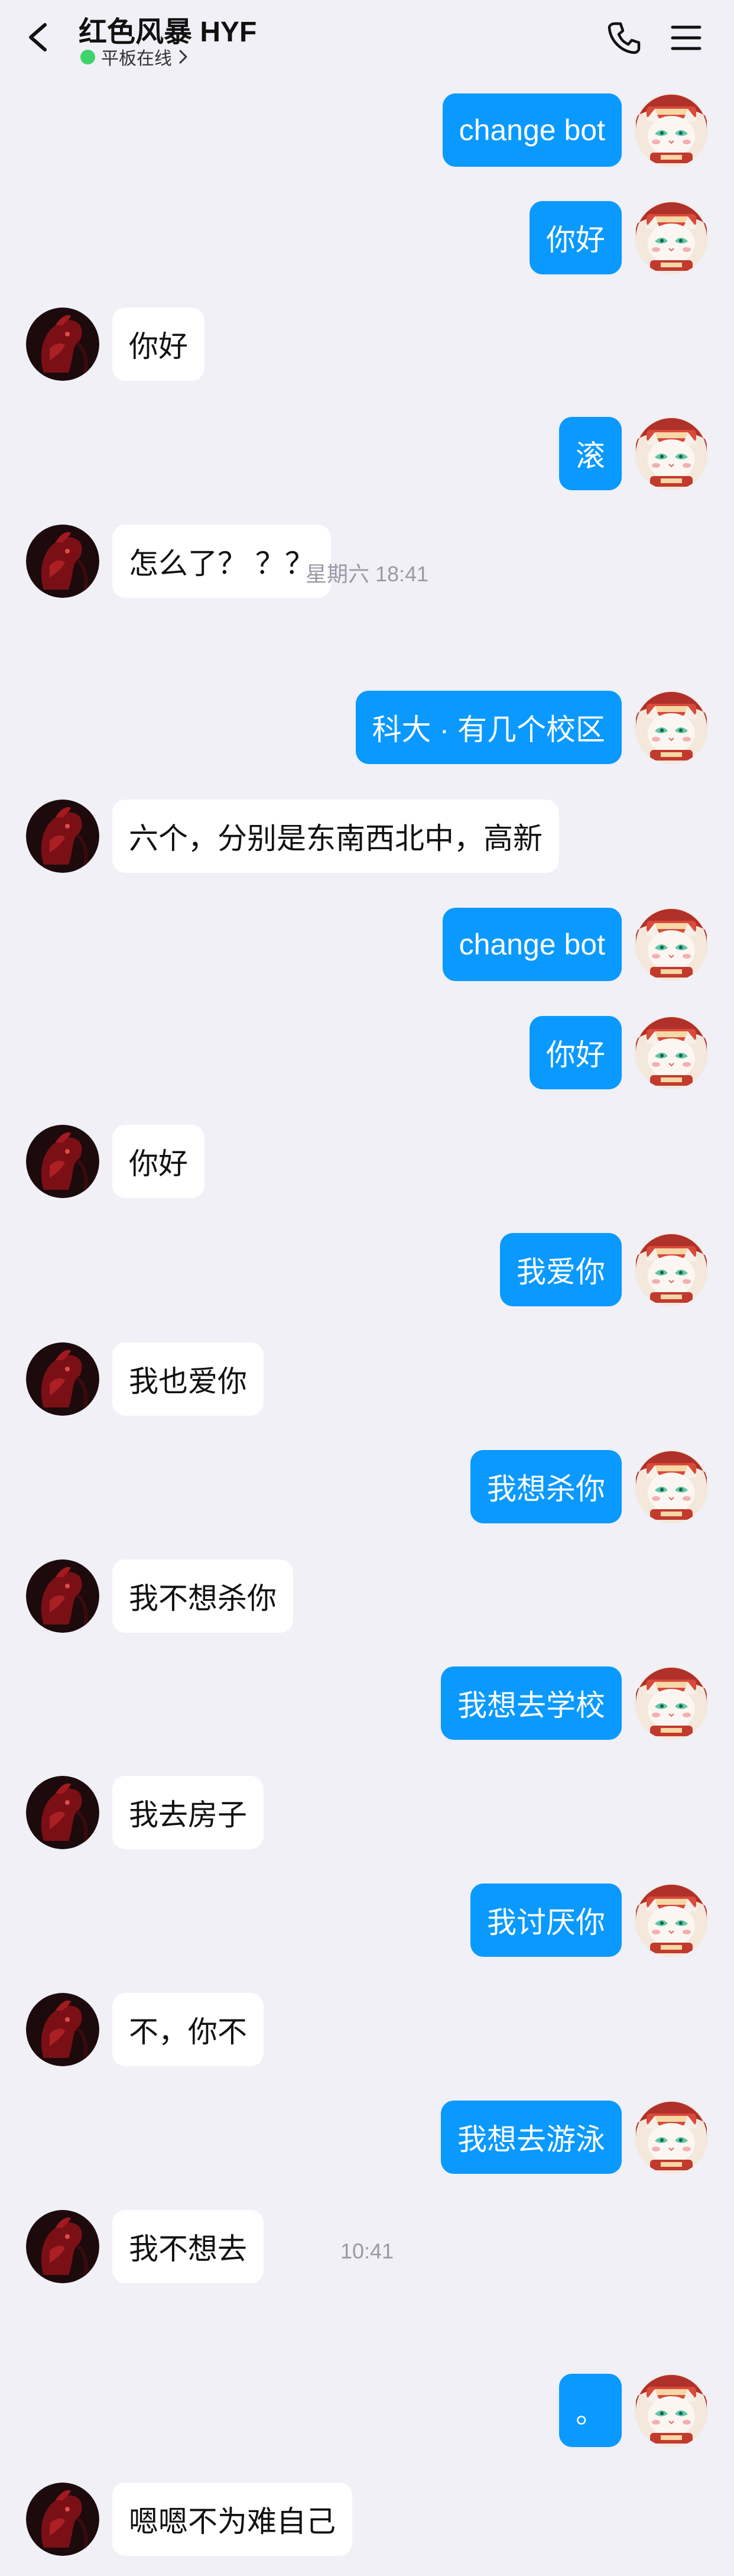 This screenshot has height=2576, width=734. What do you see at coordinates (367, 1921) in the screenshot?
I see `sent-message-row: 我讨厌你` at bounding box center [367, 1921].